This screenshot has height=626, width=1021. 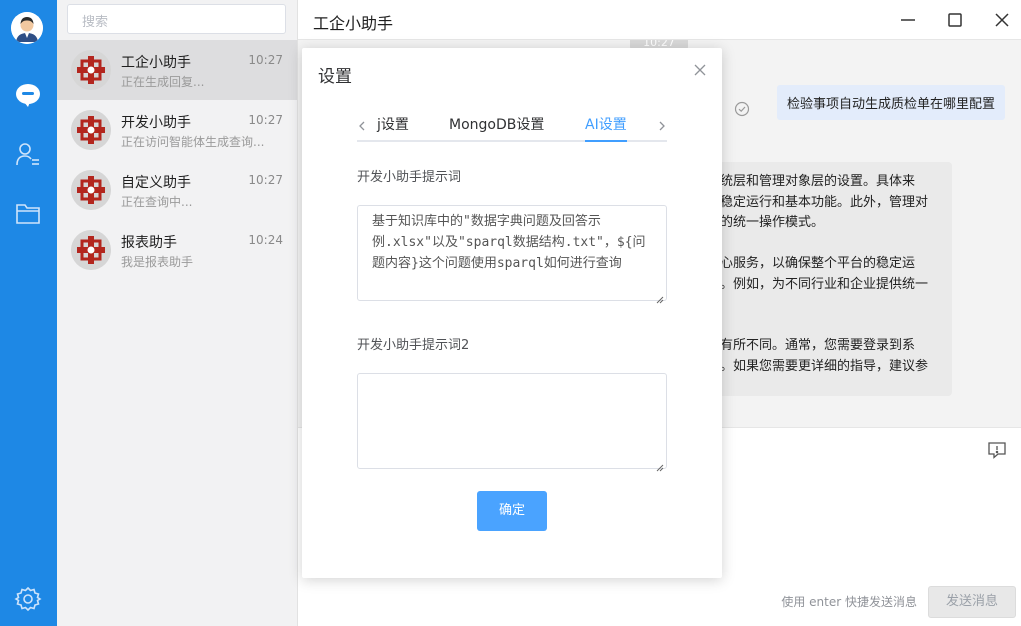 What do you see at coordinates (606, 124) in the screenshot?
I see `tab-ai-settings: AI设置` at bounding box center [606, 124].